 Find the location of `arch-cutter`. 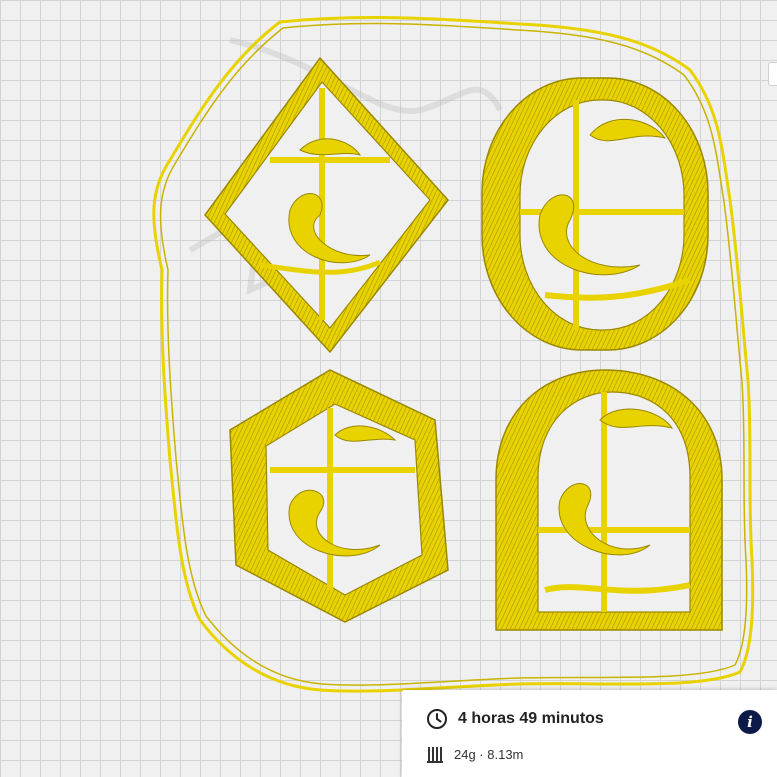

arch-cutter is located at coordinates (609, 500).